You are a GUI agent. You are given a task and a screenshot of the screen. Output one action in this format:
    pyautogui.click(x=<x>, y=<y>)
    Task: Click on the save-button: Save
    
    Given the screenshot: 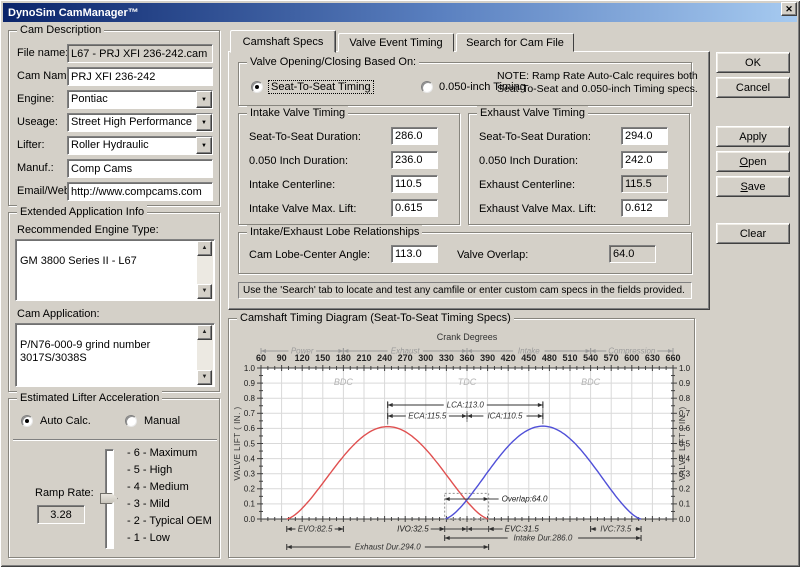 What is the action you would take?
    pyautogui.click(x=753, y=186)
    